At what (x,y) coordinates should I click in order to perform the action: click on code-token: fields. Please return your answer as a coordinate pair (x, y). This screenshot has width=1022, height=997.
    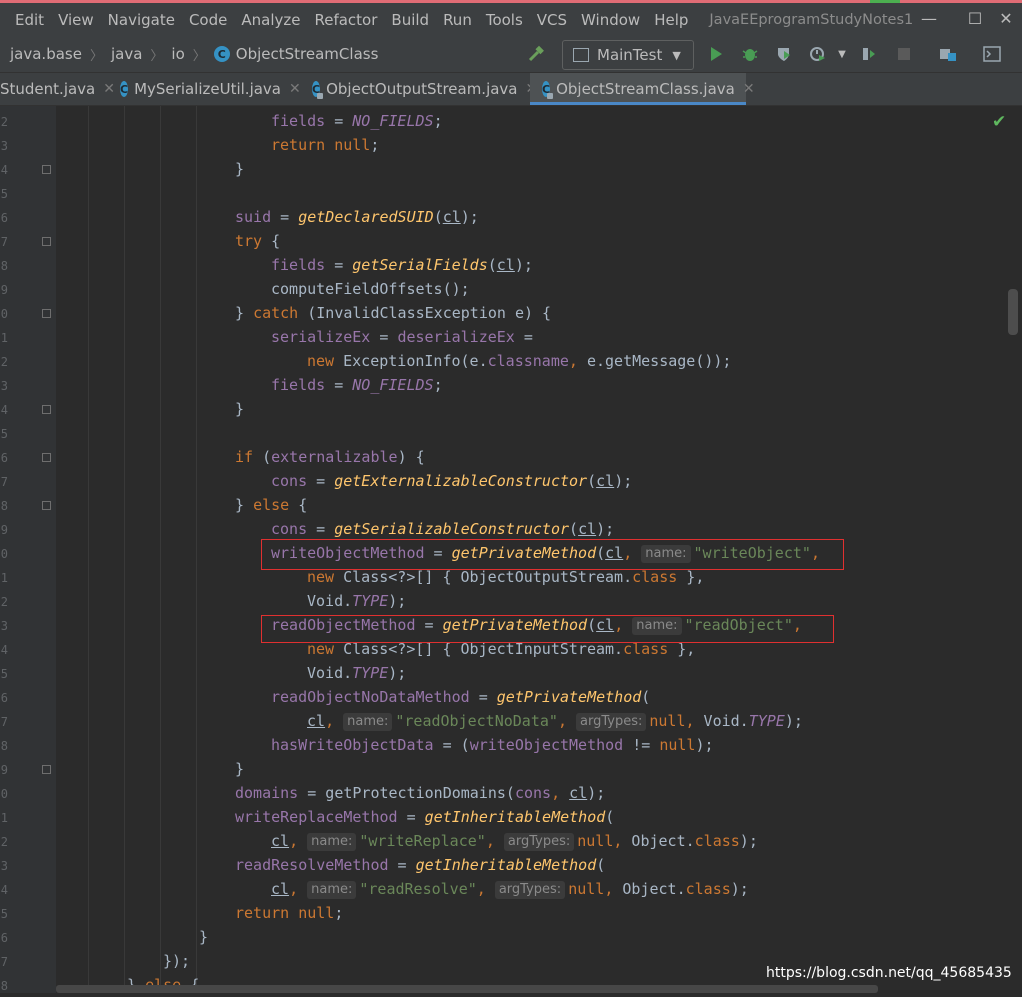
    Looking at the image, I should click on (298, 265).